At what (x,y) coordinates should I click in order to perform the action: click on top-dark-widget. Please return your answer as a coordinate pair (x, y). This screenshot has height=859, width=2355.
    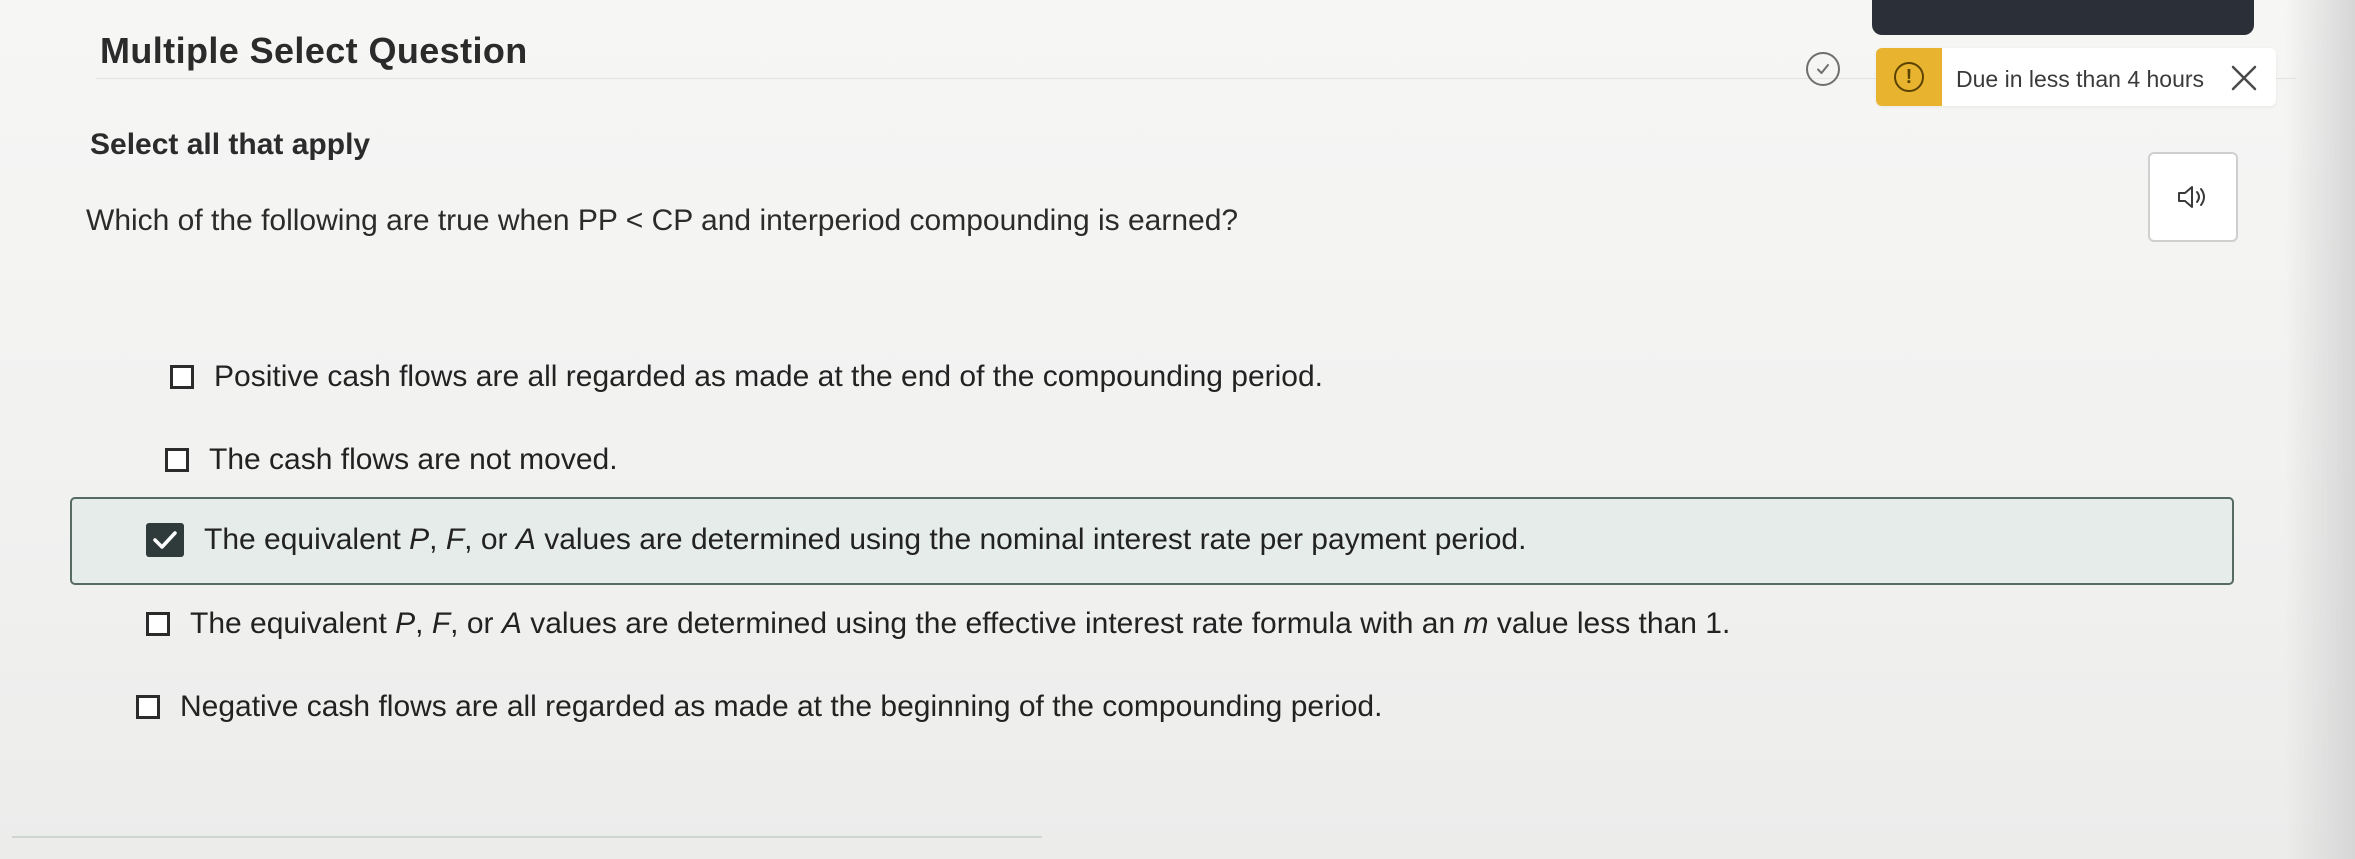
    Looking at the image, I should click on (2063, 17).